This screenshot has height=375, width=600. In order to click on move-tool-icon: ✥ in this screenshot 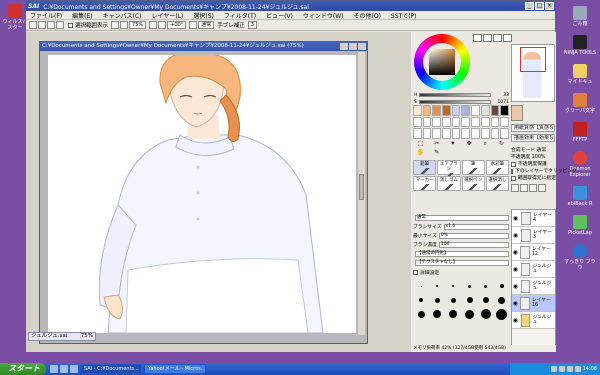, I will do `click(469, 144)`.